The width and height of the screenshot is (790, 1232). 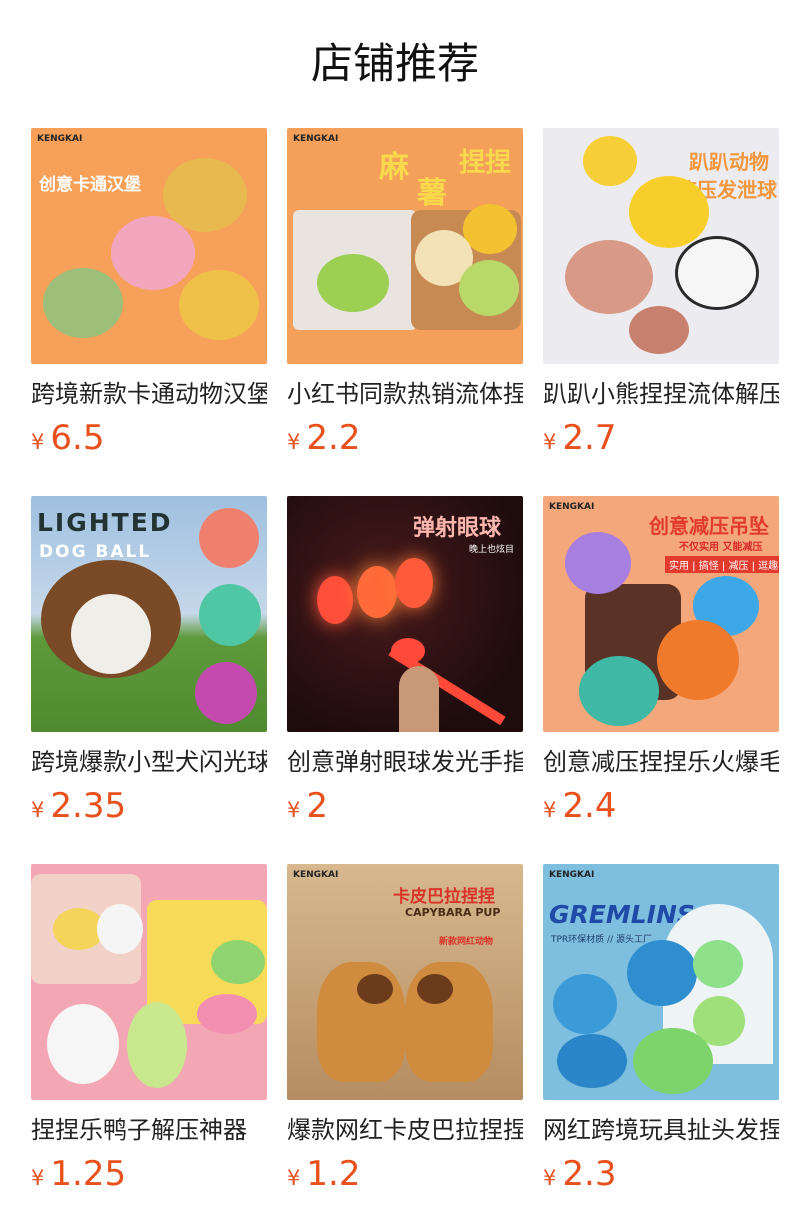 What do you see at coordinates (485, 163) in the screenshot?
I see `image-caption: 捏捏` at bounding box center [485, 163].